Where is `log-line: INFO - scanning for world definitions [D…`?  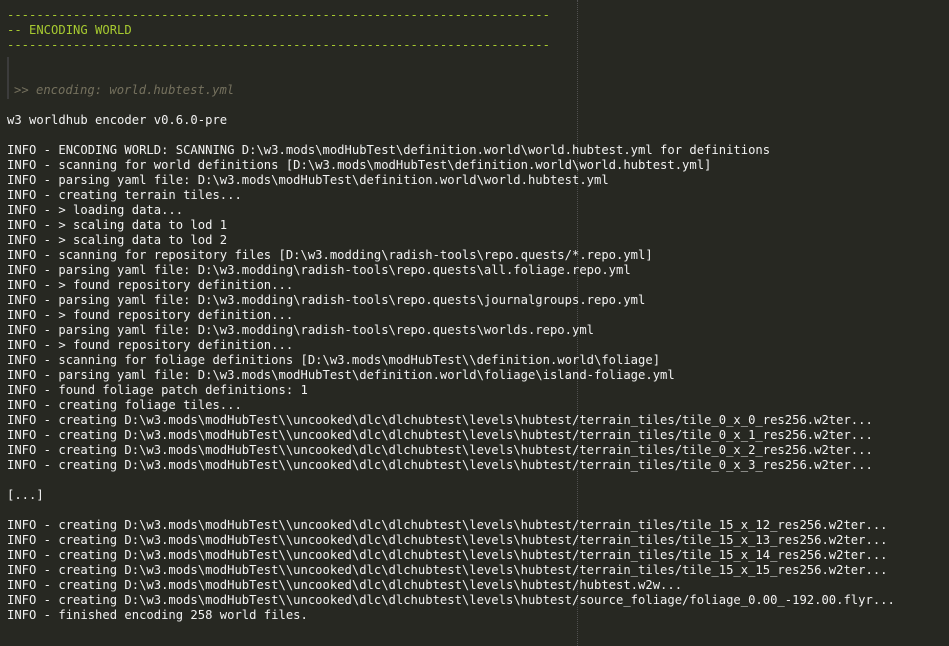
log-line: INFO - scanning for world definitions [D… is located at coordinates (359, 165).